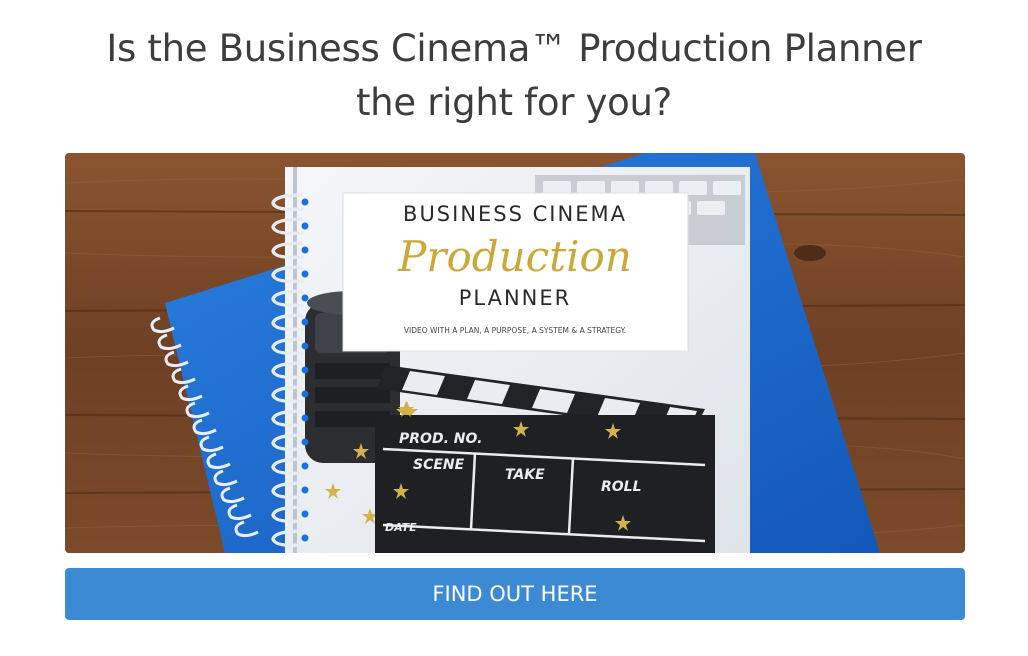 Image resolution: width=1028 pixels, height=656 pixels. I want to click on find-out-here-button: FIND OUT HERE, so click(515, 594).